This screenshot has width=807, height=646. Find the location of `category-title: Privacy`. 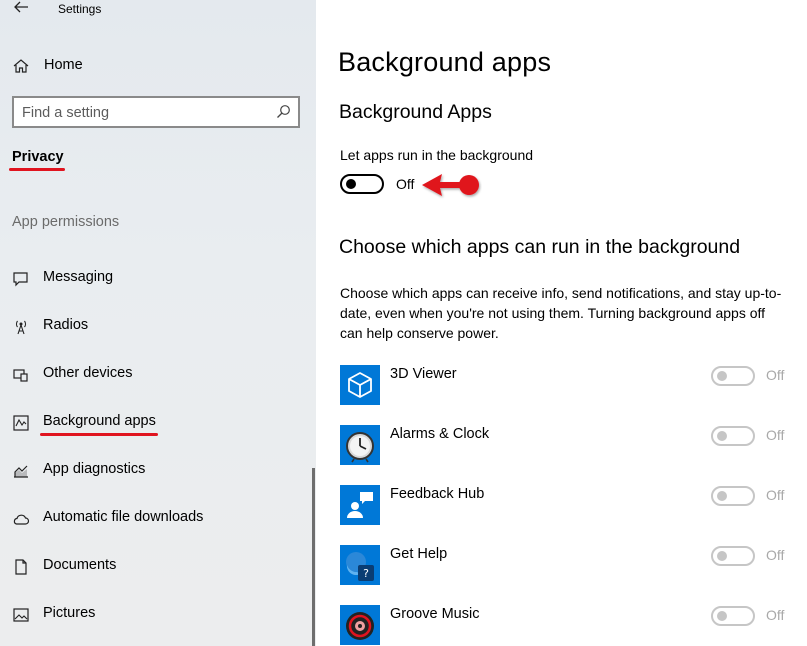

category-title: Privacy is located at coordinates (38, 157).